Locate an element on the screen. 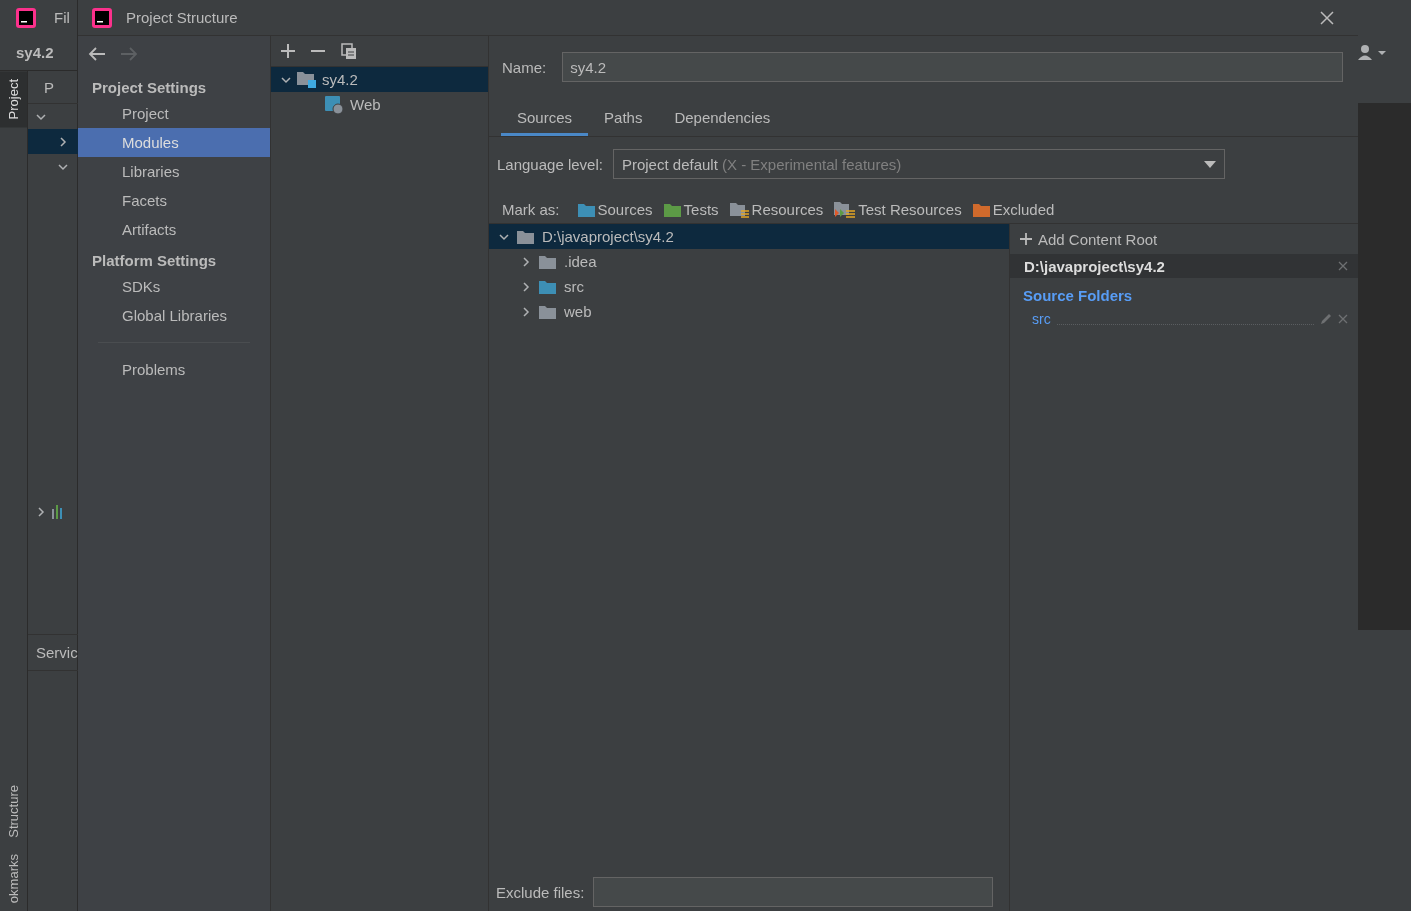  tab: Paths is located at coordinates (623, 120).